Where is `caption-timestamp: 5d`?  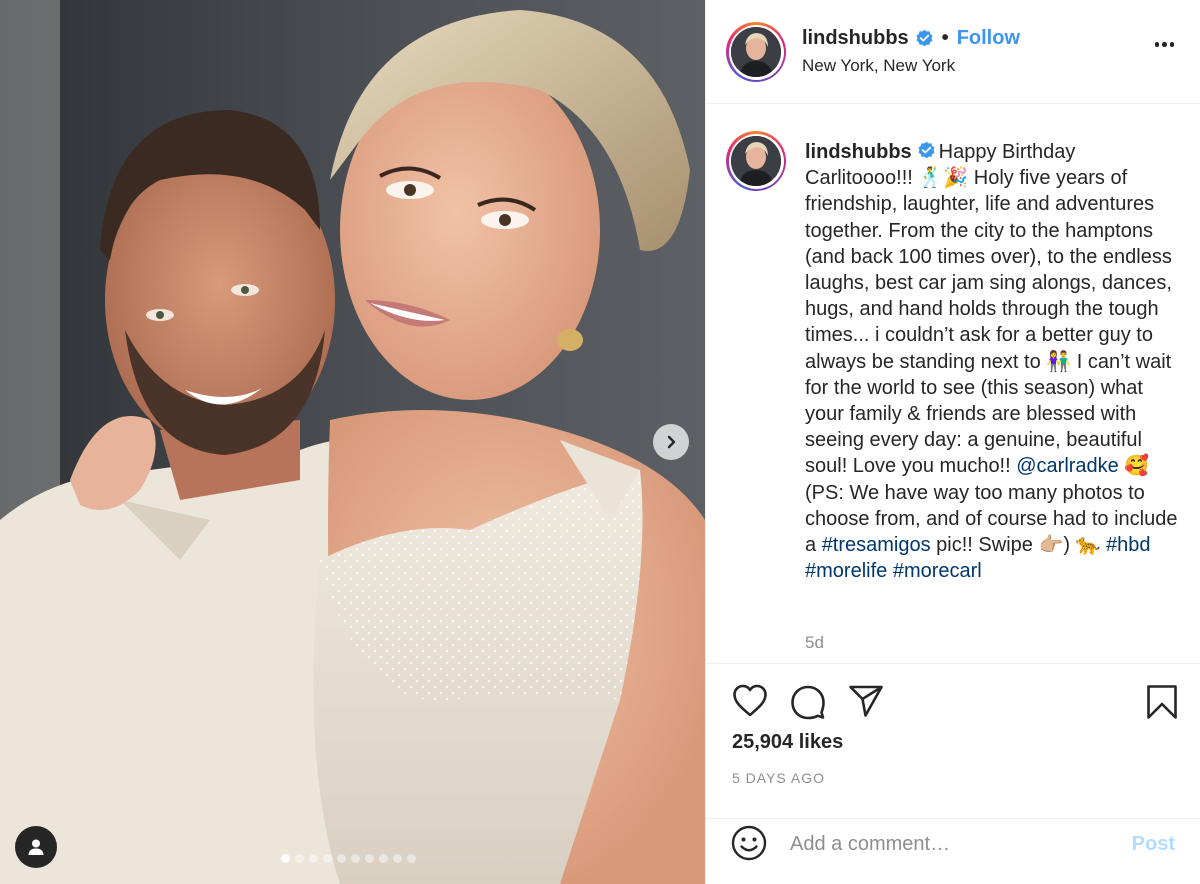
caption-timestamp: 5d is located at coordinates (814, 643).